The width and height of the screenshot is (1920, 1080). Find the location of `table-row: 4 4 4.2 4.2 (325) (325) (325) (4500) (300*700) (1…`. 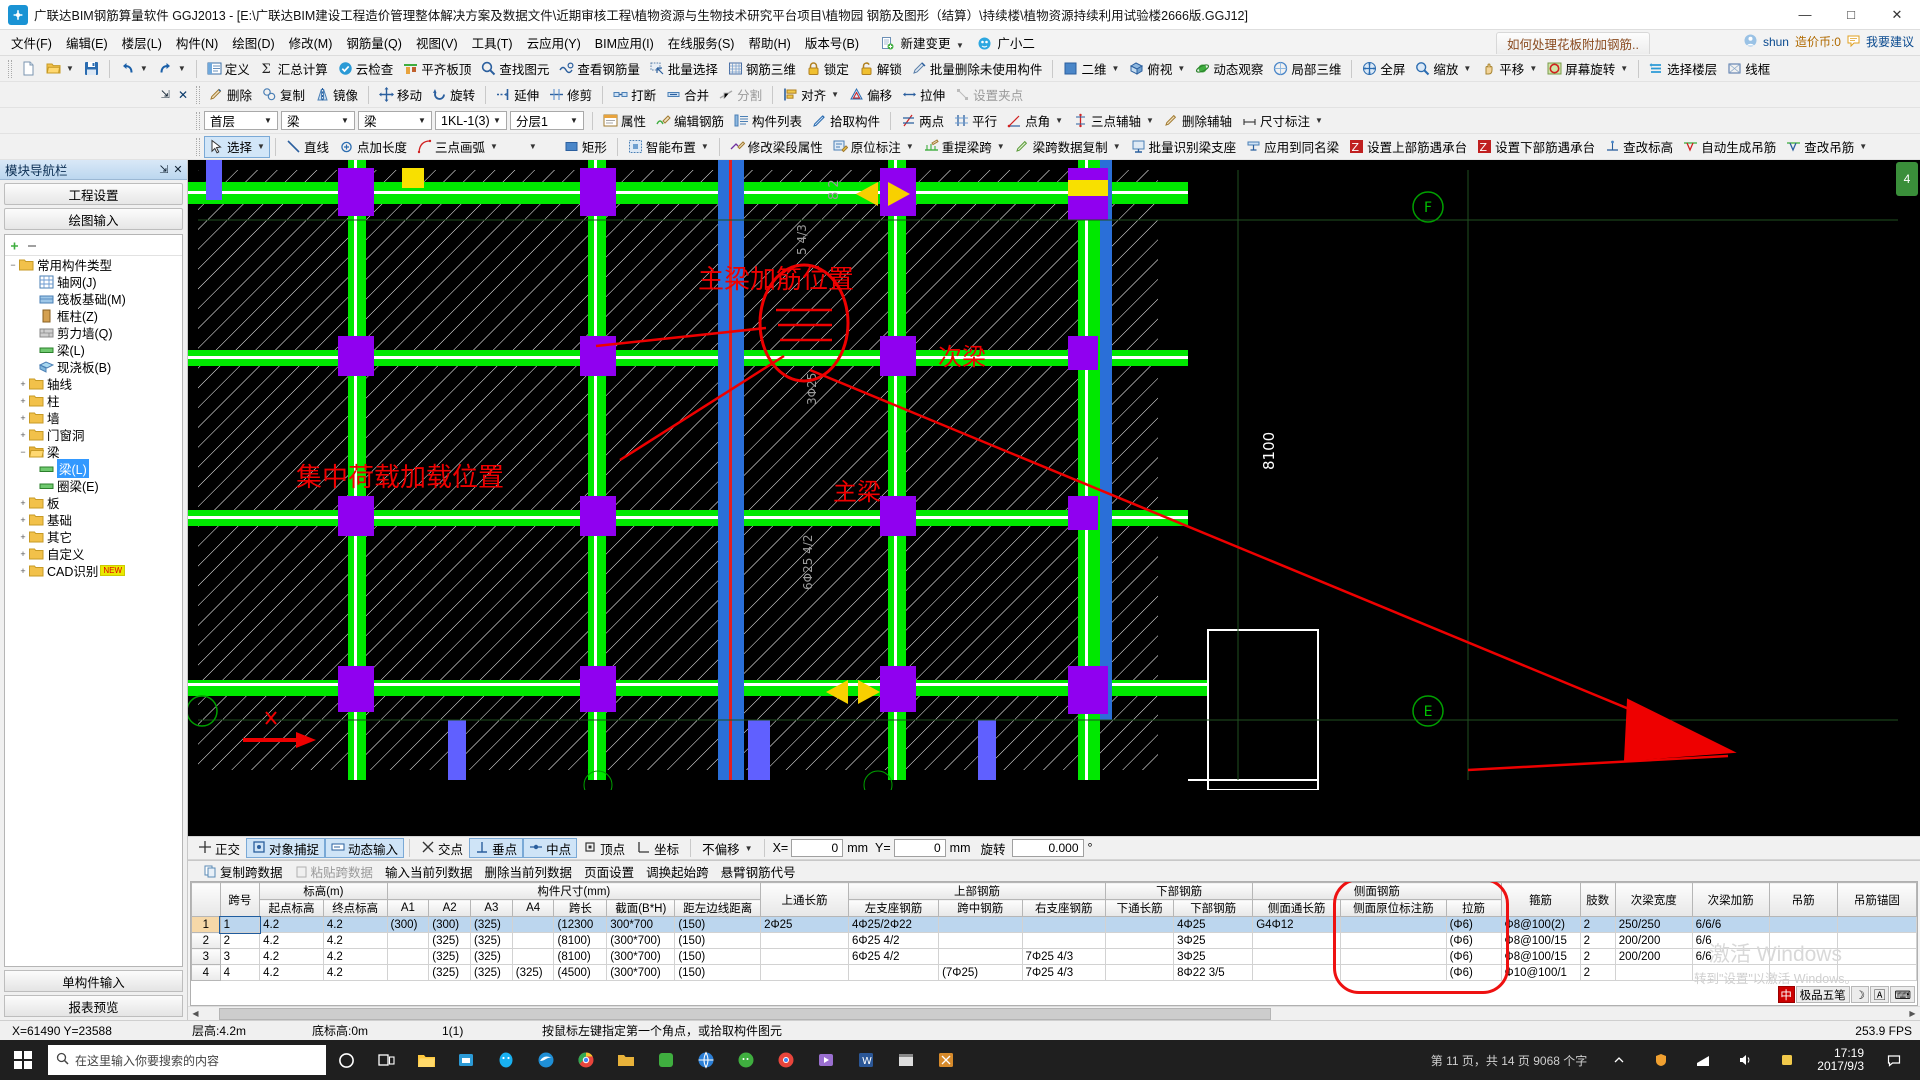

table-row: 4 4 4.2 4.2 (325) (325) (325) (4500) (300*700) (1… is located at coordinates (1054, 972).